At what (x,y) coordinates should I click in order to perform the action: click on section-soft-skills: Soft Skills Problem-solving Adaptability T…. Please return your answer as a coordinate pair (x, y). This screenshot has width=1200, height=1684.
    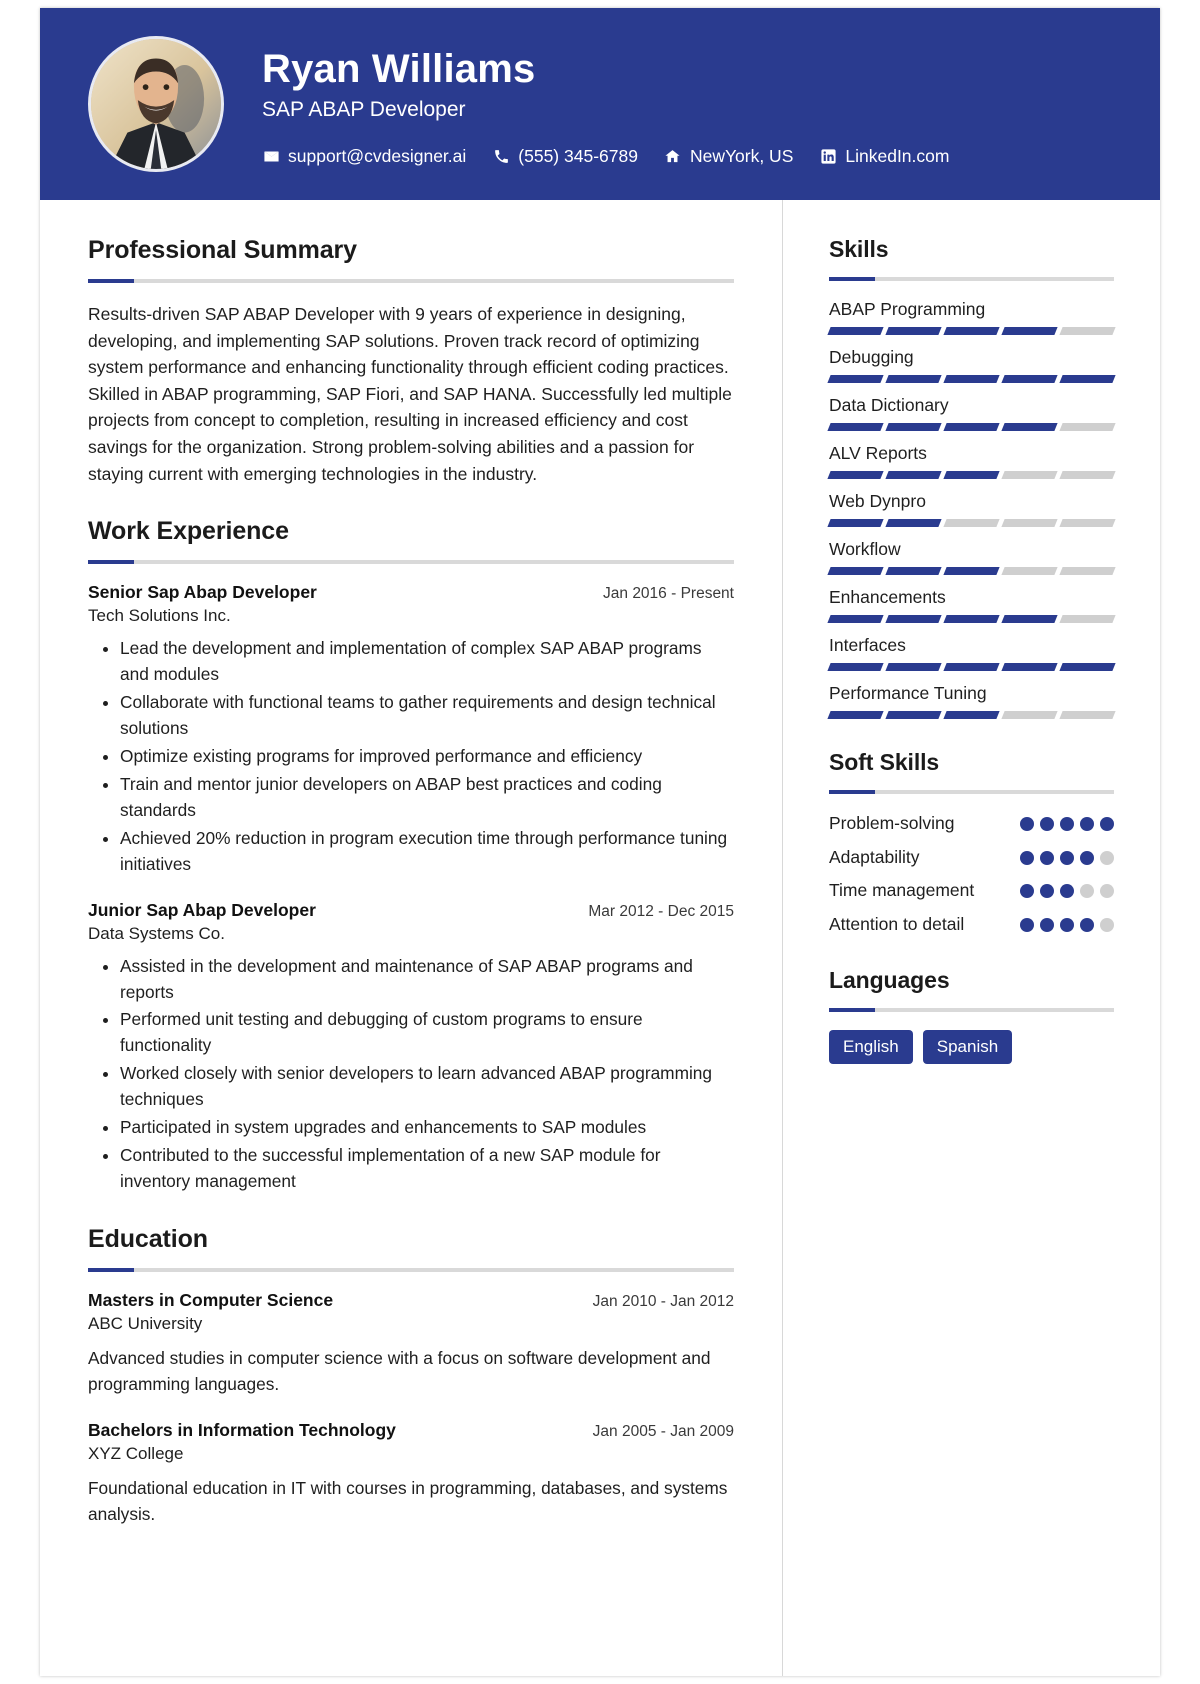
    Looking at the image, I should click on (971, 843).